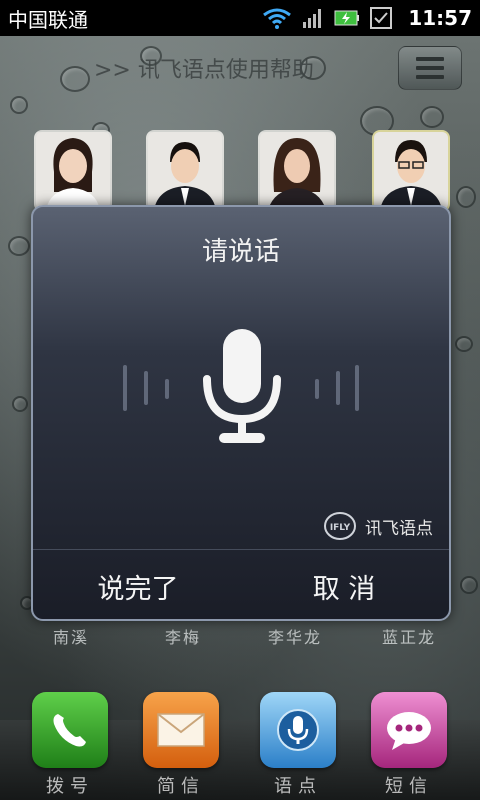 This screenshot has width=480, height=800. Describe the element at coordinates (181, 786) in the screenshot. I see `dock-label-mail: 简信` at that location.